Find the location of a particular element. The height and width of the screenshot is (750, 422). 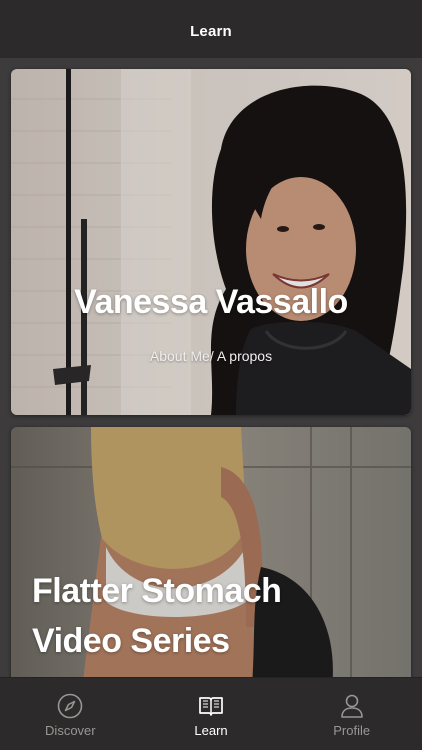

tab-label: Profile is located at coordinates (352, 730).